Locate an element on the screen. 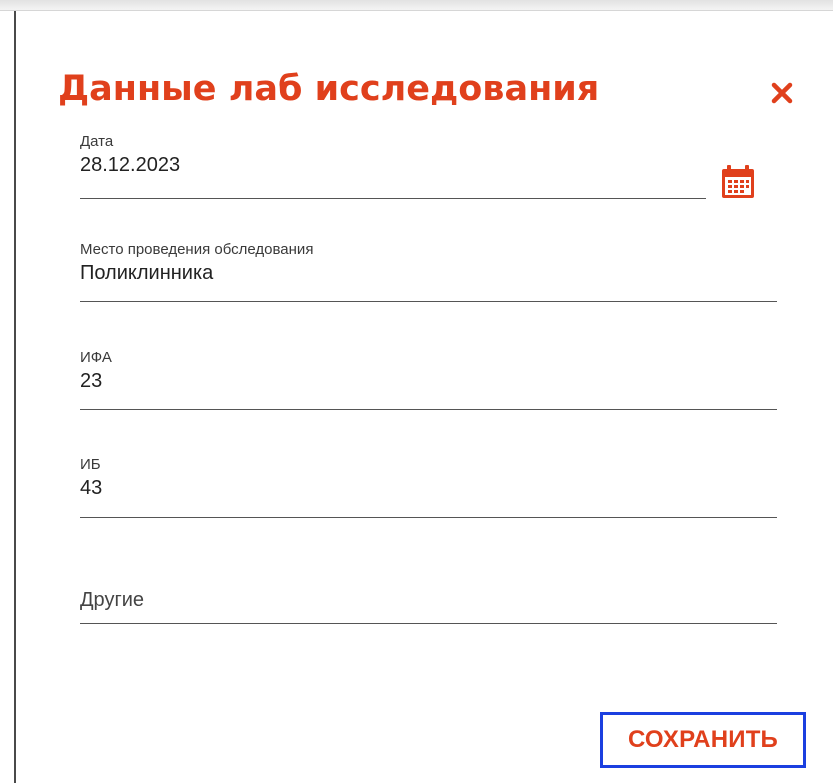  close-icon is located at coordinates (782, 93).